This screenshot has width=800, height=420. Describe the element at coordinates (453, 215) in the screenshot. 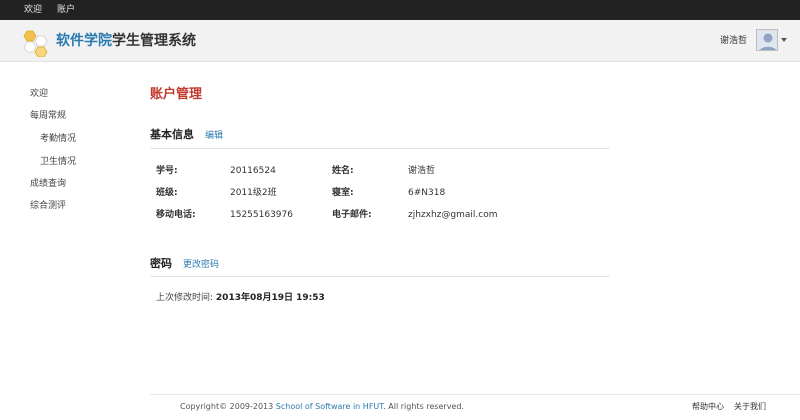

I see `email-value: zjhzxhz@gmail.com` at that location.